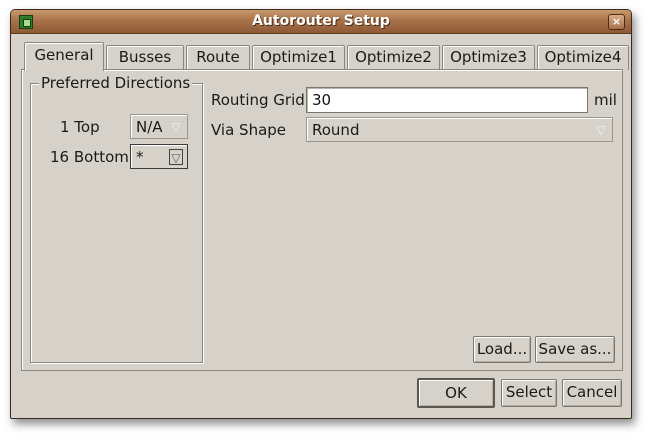  Describe the element at coordinates (218, 57) in the screenshot. I see `tab-route: Route` at that location.